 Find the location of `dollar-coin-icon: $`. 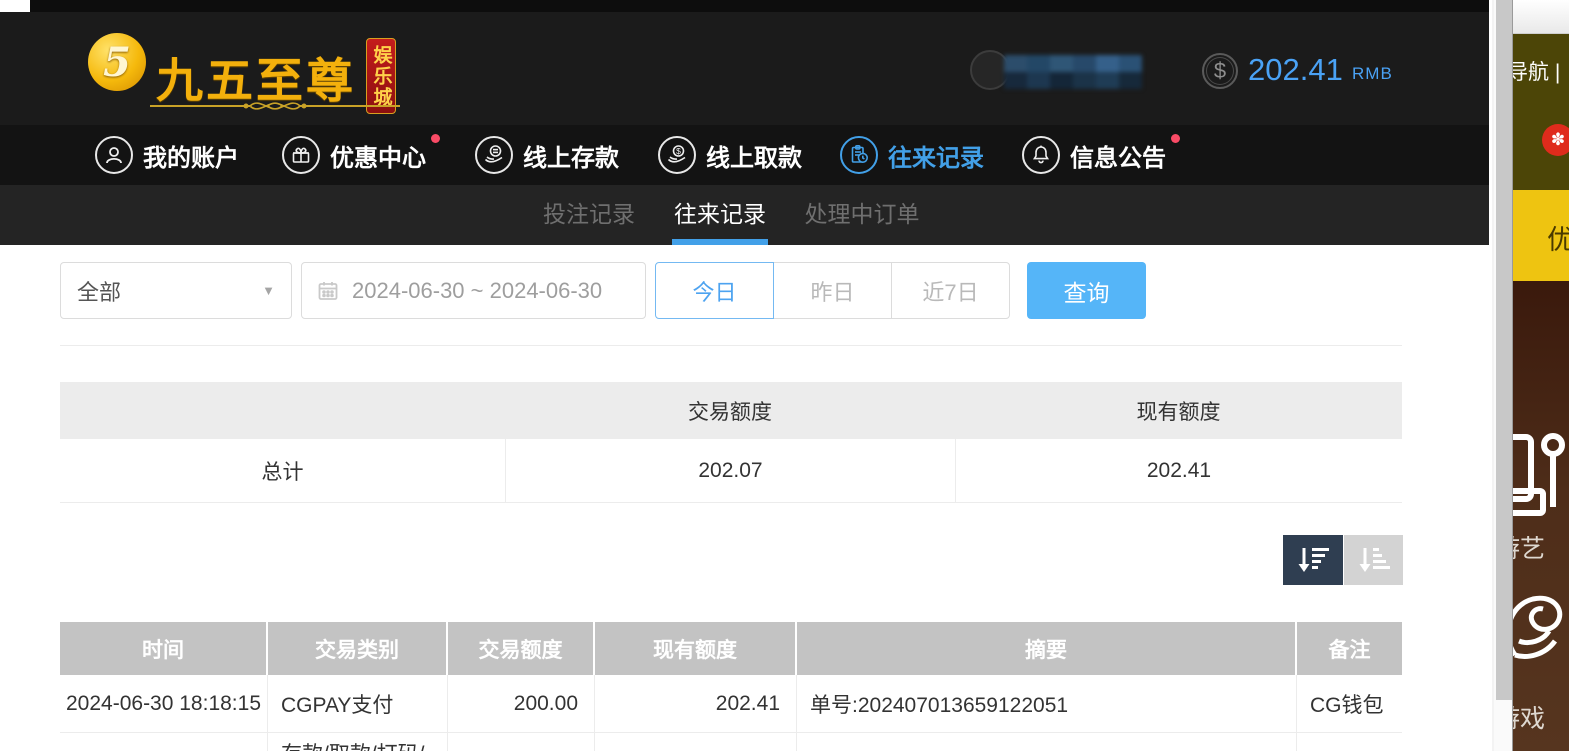

dollar-coin-icon: $ is located at coordinates (1220, 71).